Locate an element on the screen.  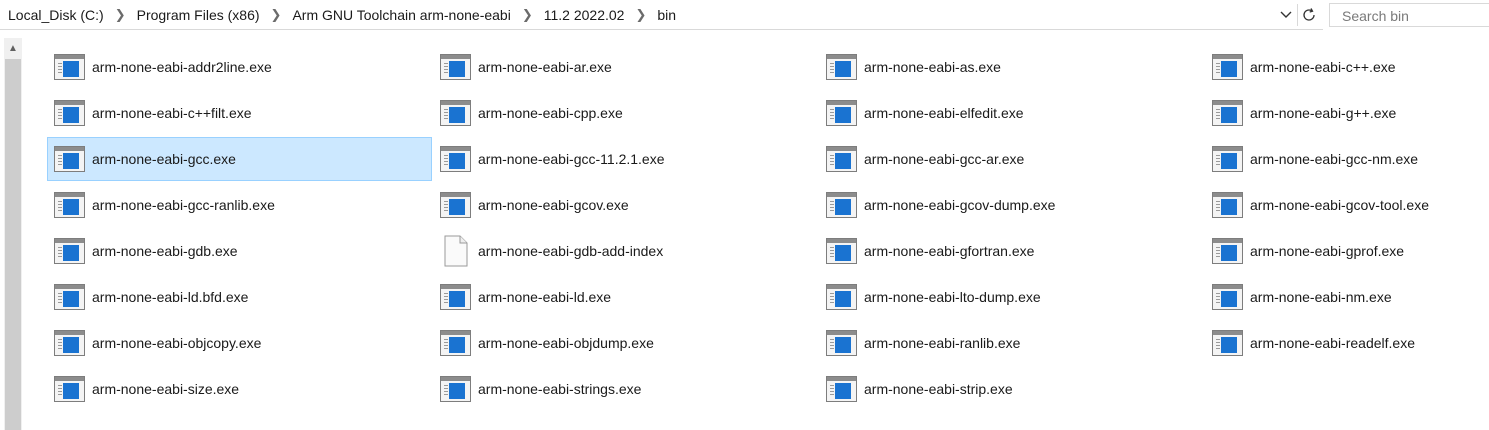
file-name: arm-none-eabi-lto-dump.exe is located at coordinates (952, 297).